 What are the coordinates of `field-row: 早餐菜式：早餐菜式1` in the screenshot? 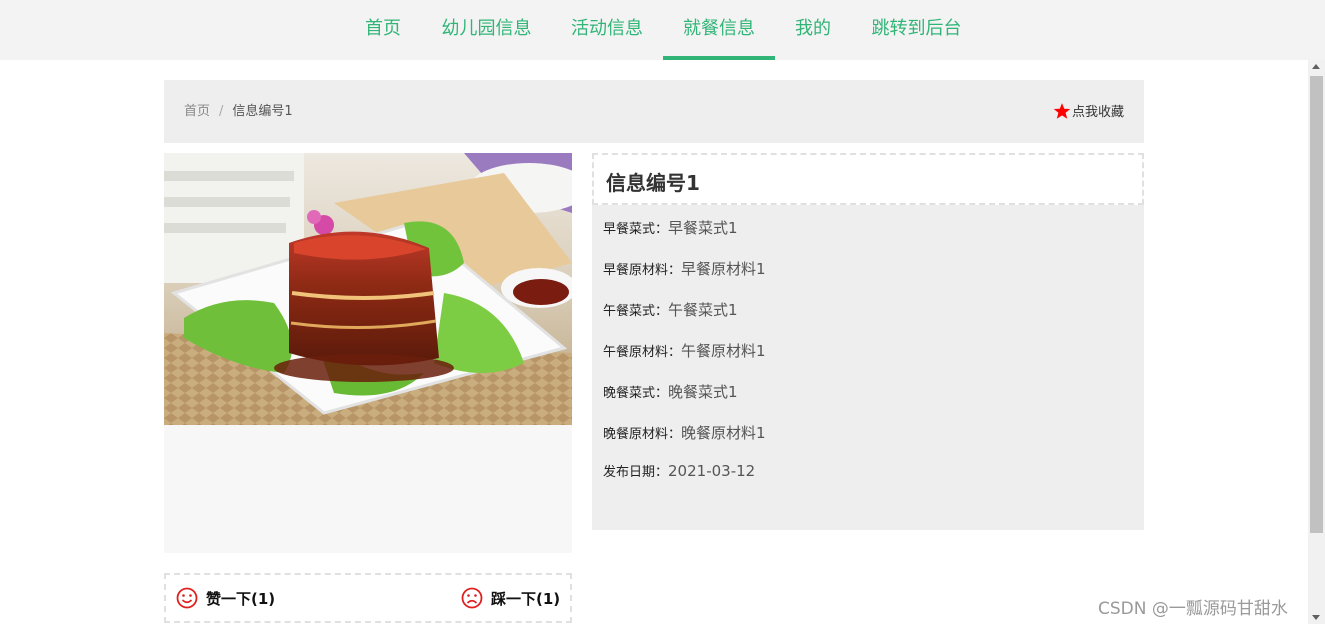 It's located at (670, 227).